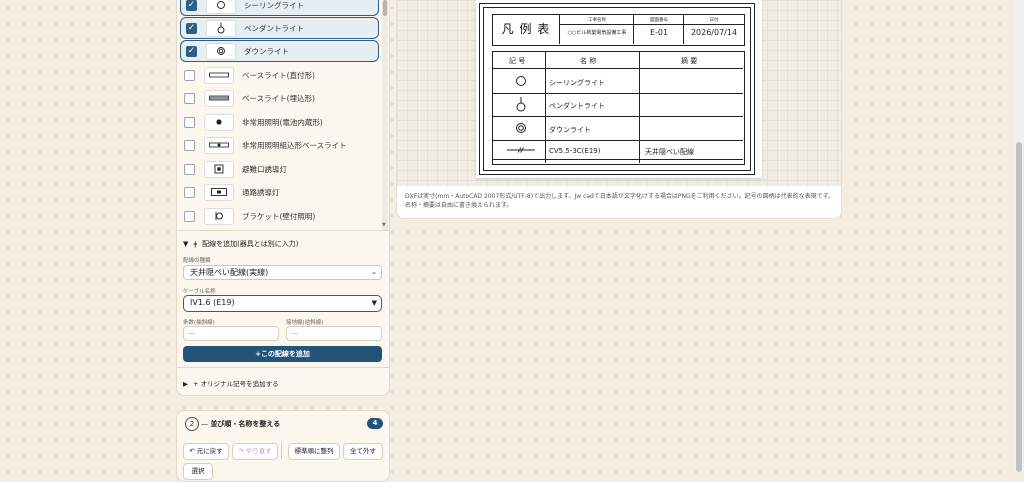 The width and height of the screenshot is (1024, 482). I want to click on drawing-head: 図面番号, so click(659, 20).